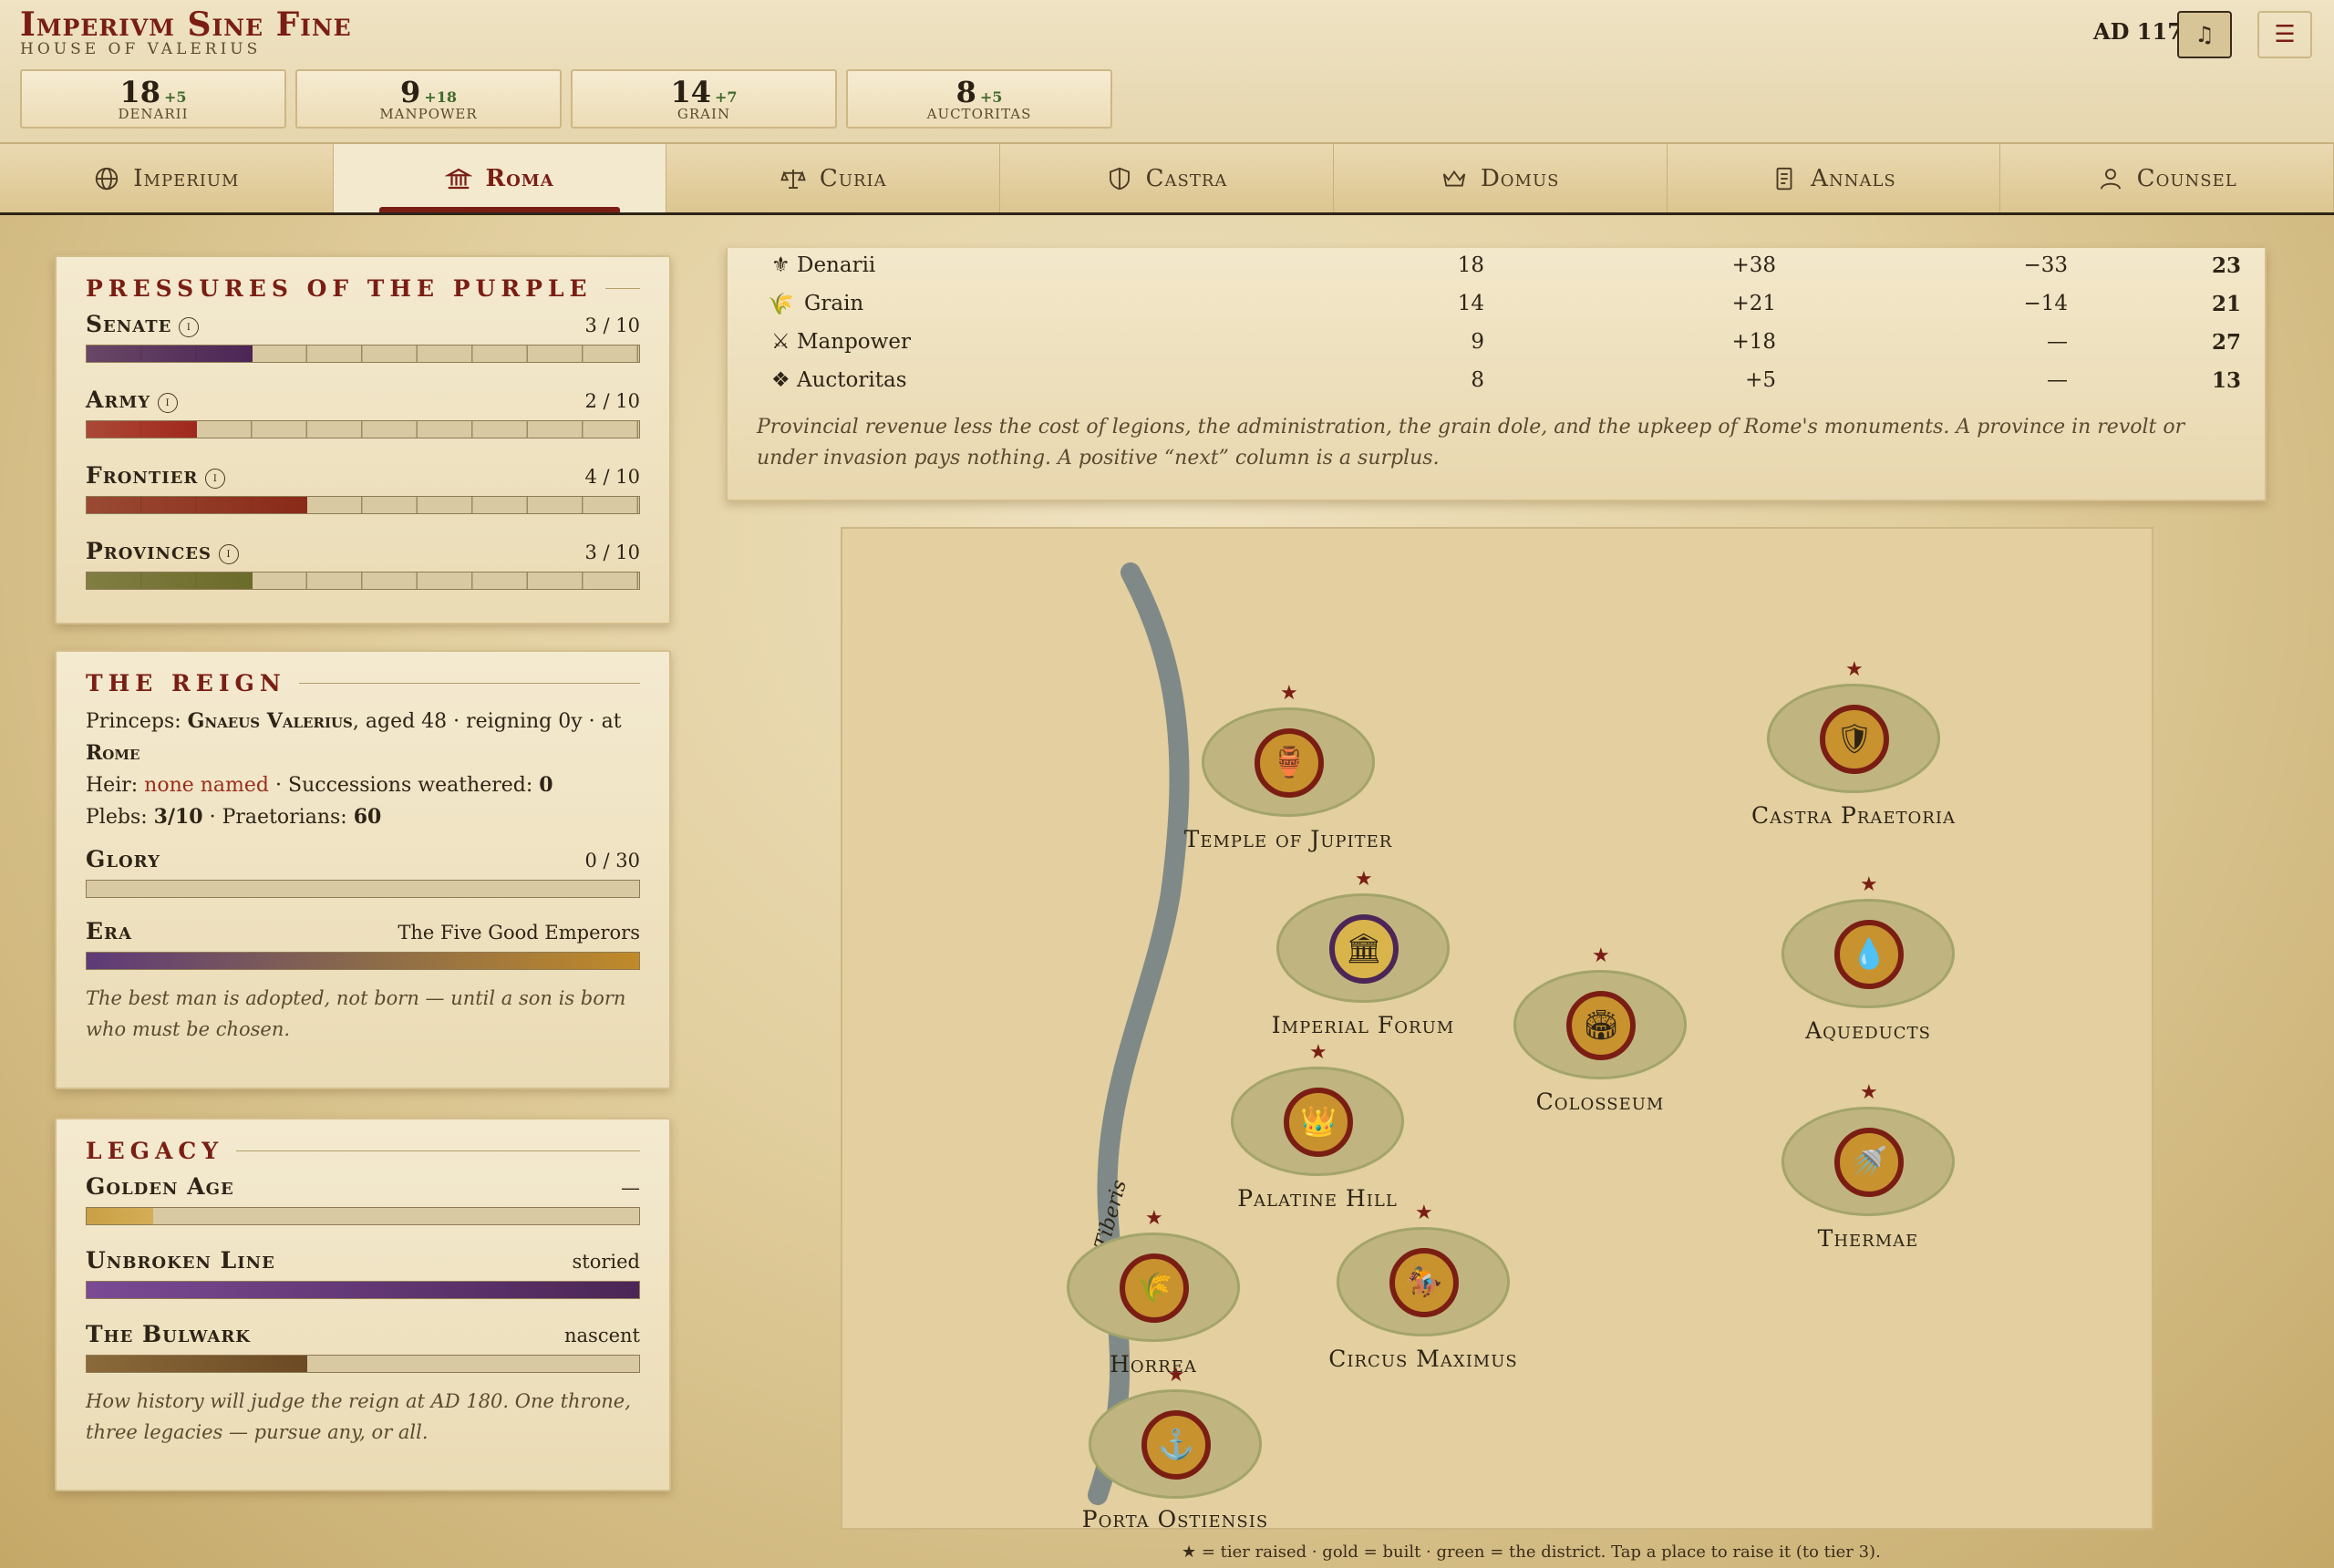 Image resolution: width=2334 pixels, height=1568 pixels. Describe the element at coordinates (1363, 953) in the screenshot. I see `place-imperial-forum: ★ 🏛 Imperial Forum` at that location.